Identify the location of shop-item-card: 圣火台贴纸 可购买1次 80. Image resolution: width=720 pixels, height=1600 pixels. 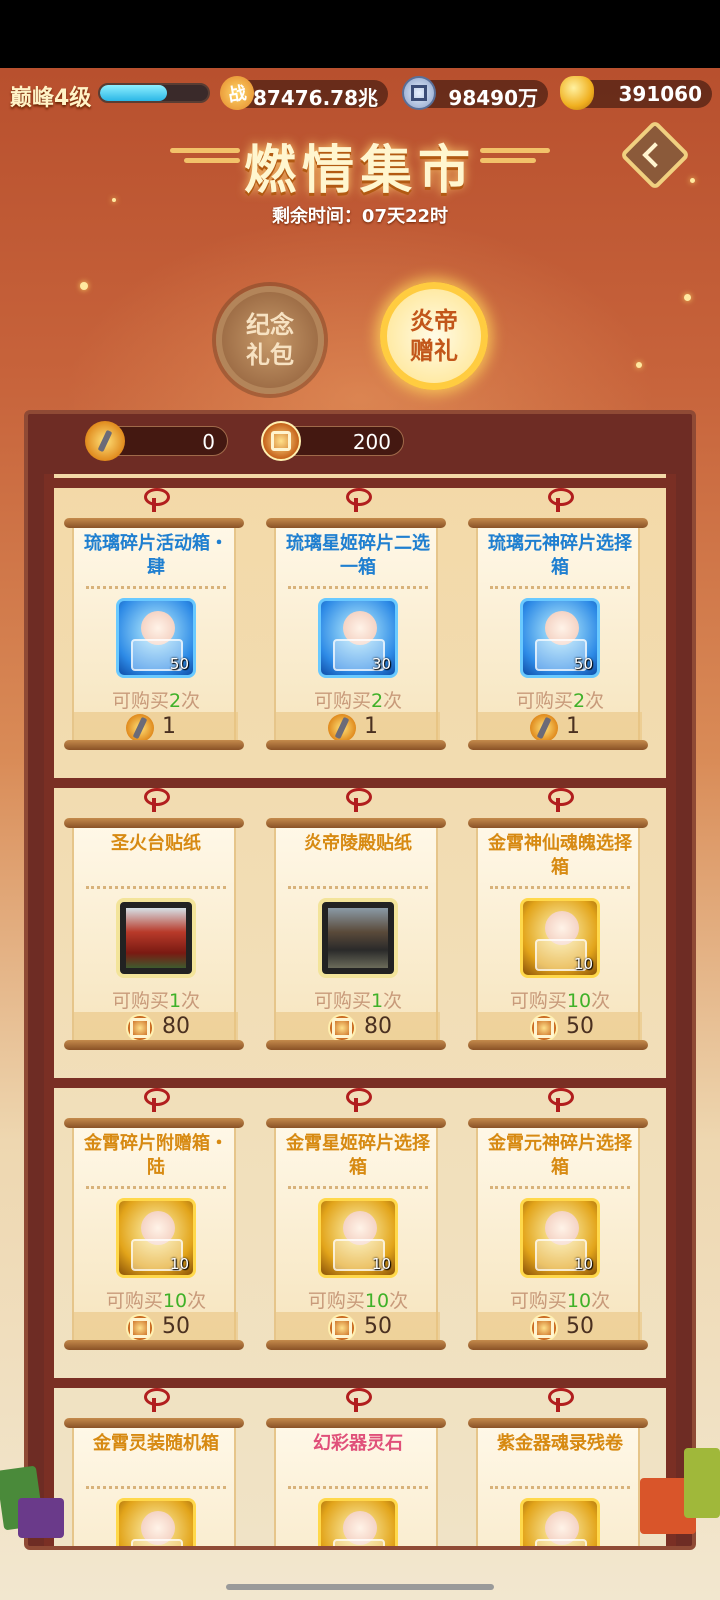
(154, 934).